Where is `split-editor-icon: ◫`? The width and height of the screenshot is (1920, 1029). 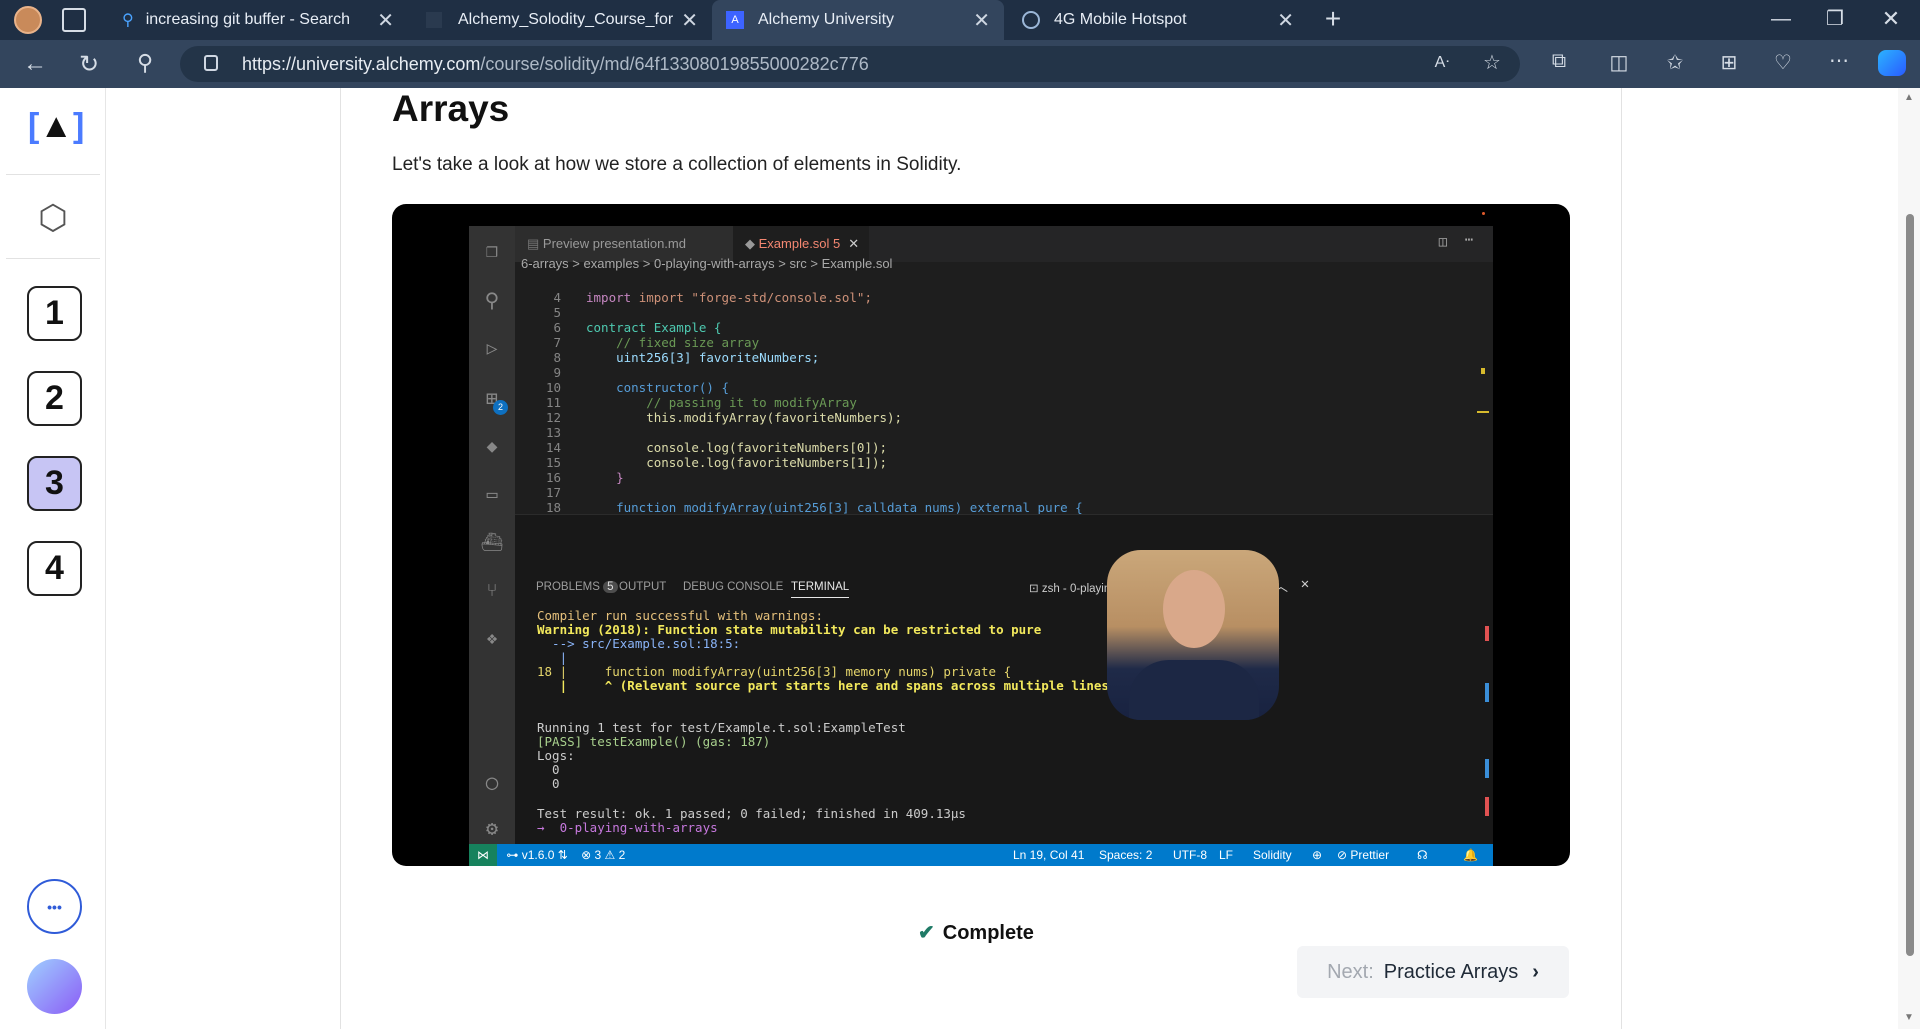
split-editor-icon: ◫ is located at coordinates (1443, 242).